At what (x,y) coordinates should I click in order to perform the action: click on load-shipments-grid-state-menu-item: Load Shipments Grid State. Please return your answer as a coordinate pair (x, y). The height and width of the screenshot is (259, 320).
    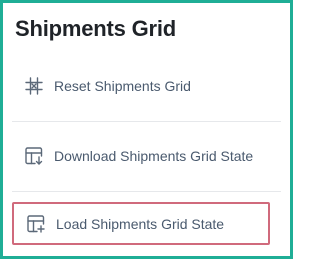
    Looking at the image, I should click on (141, 223).